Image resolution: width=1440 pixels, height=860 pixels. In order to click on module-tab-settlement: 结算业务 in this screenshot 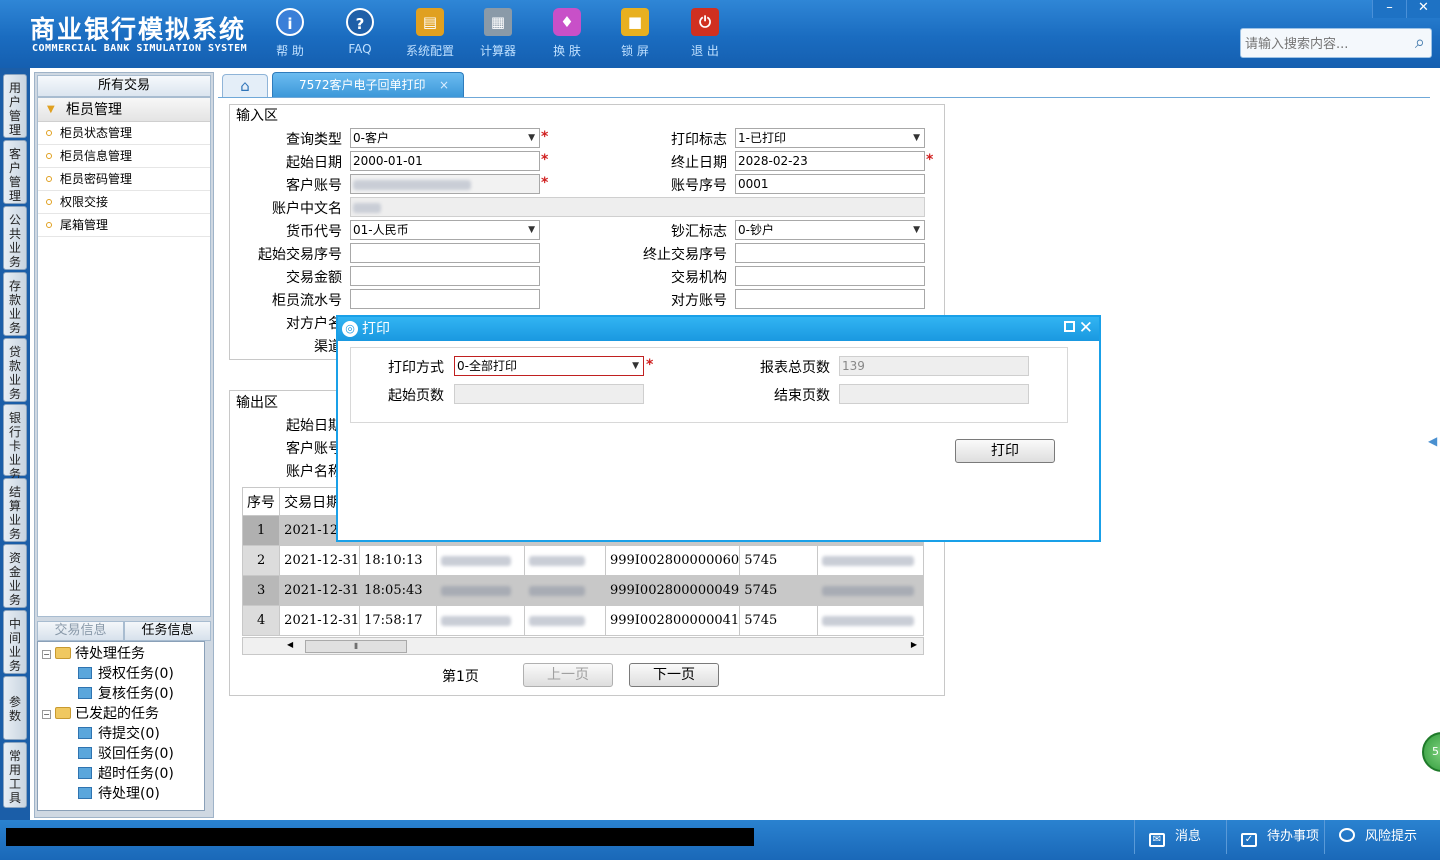, I will do `click(15, 510)`.